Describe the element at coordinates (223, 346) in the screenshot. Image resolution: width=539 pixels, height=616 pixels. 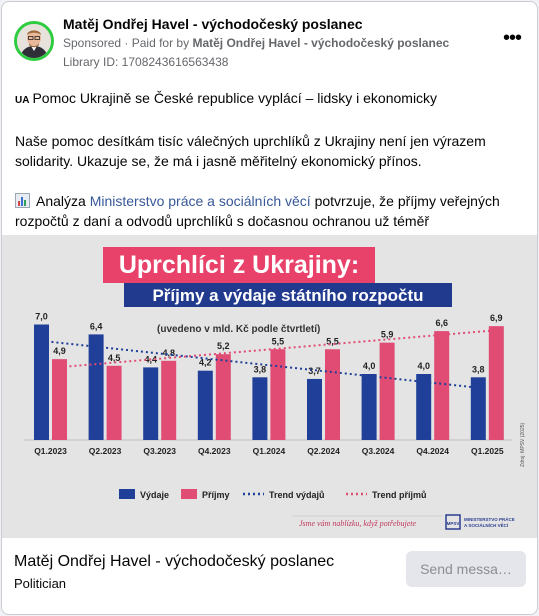
I see `data-label-prijmy: 5,2` at that location.